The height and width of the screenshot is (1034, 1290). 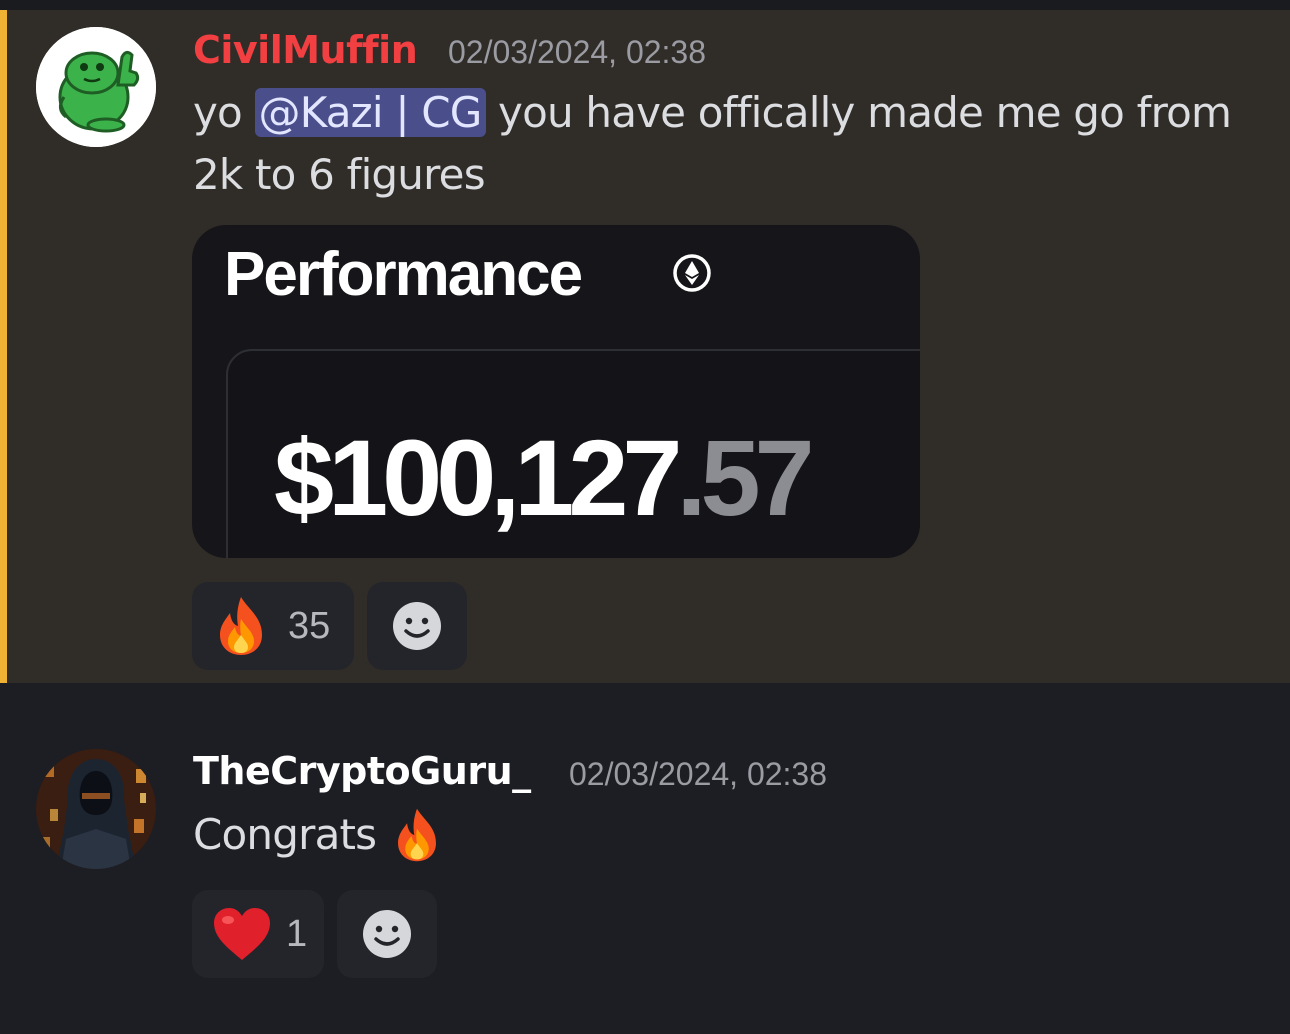 I want to click on message-text: you have offically made me go from, so click(x=858, y=112).